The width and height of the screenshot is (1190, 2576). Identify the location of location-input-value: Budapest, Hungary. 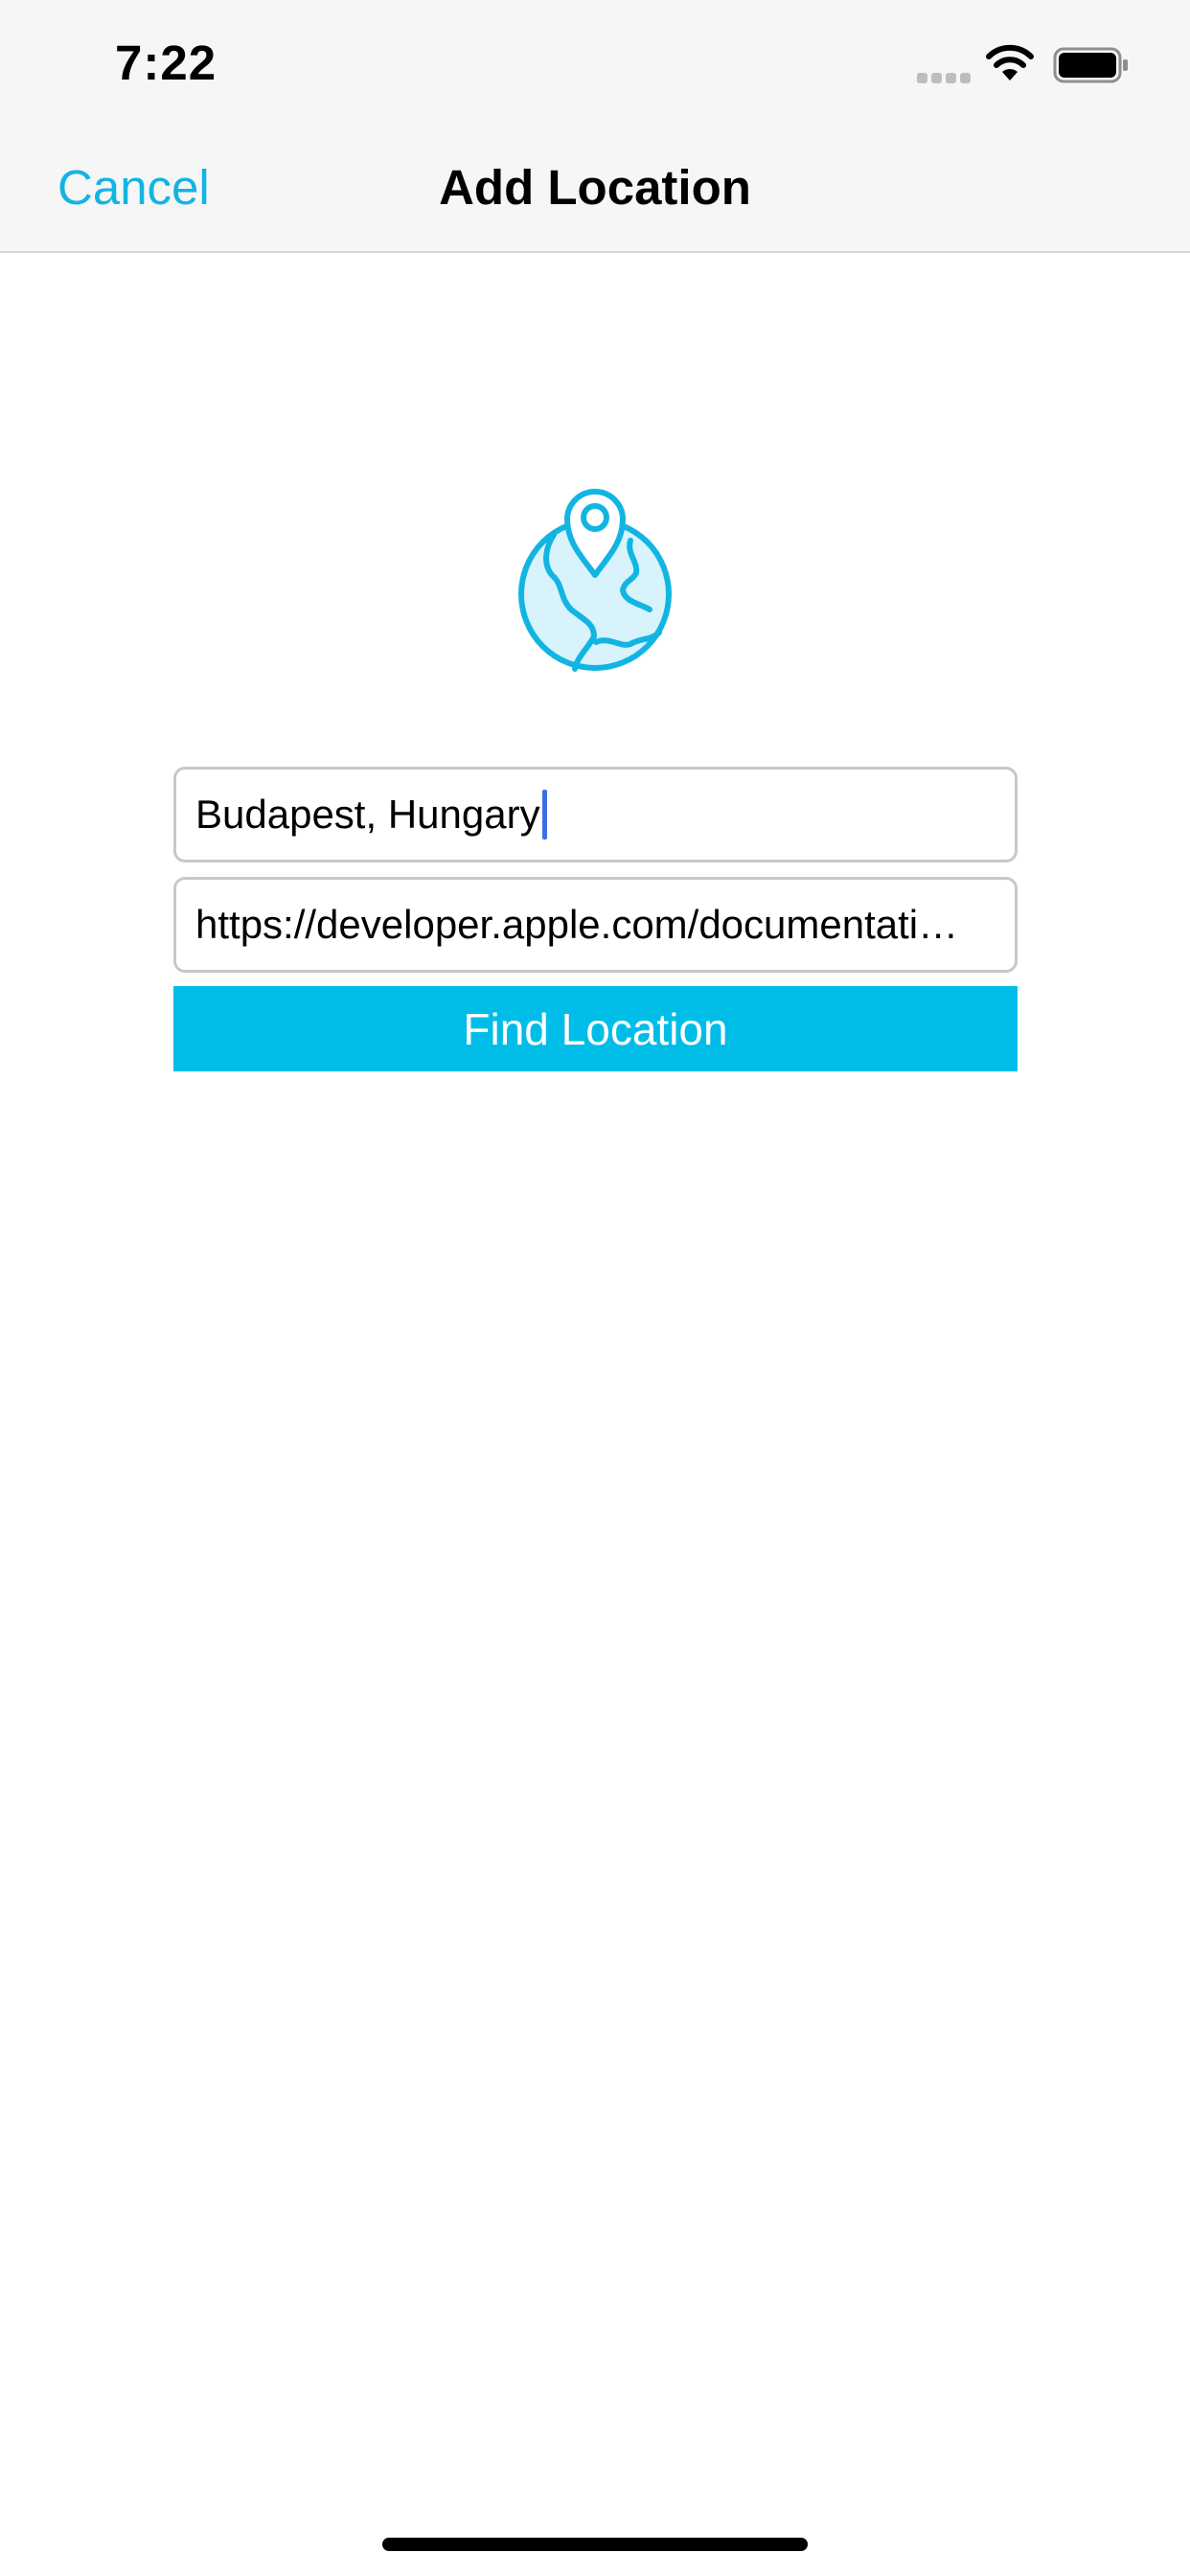
(367, 814).